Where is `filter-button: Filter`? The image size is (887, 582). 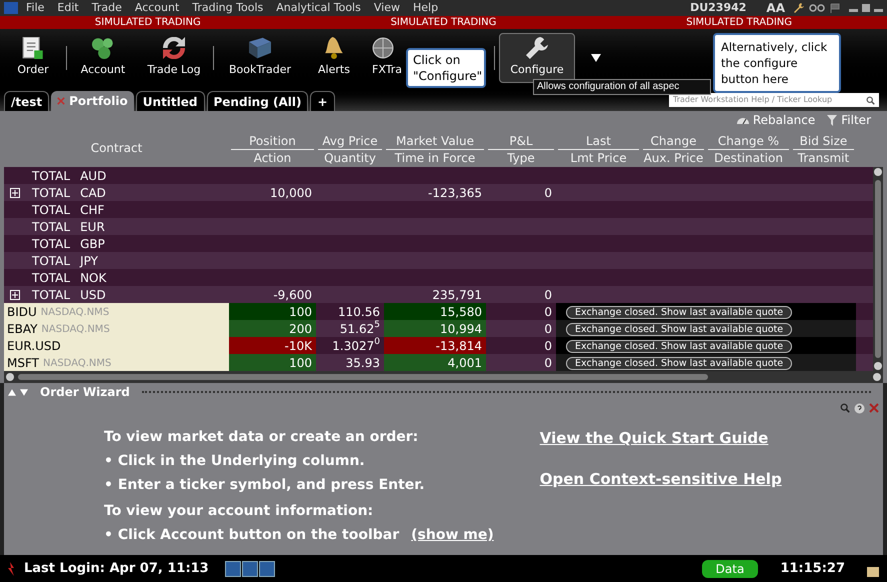
filter-button: Filter is located at coordinates (849, 120).